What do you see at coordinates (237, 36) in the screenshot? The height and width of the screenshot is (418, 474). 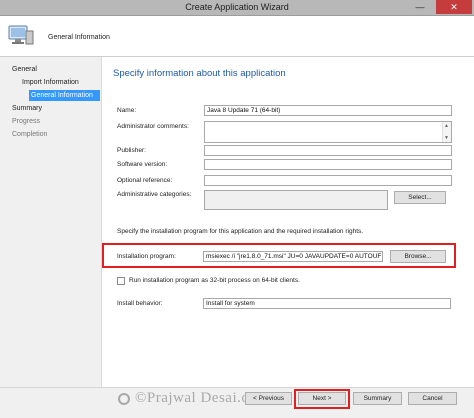 I see `wizard-header: General Information` at bounding box center [237, 36].